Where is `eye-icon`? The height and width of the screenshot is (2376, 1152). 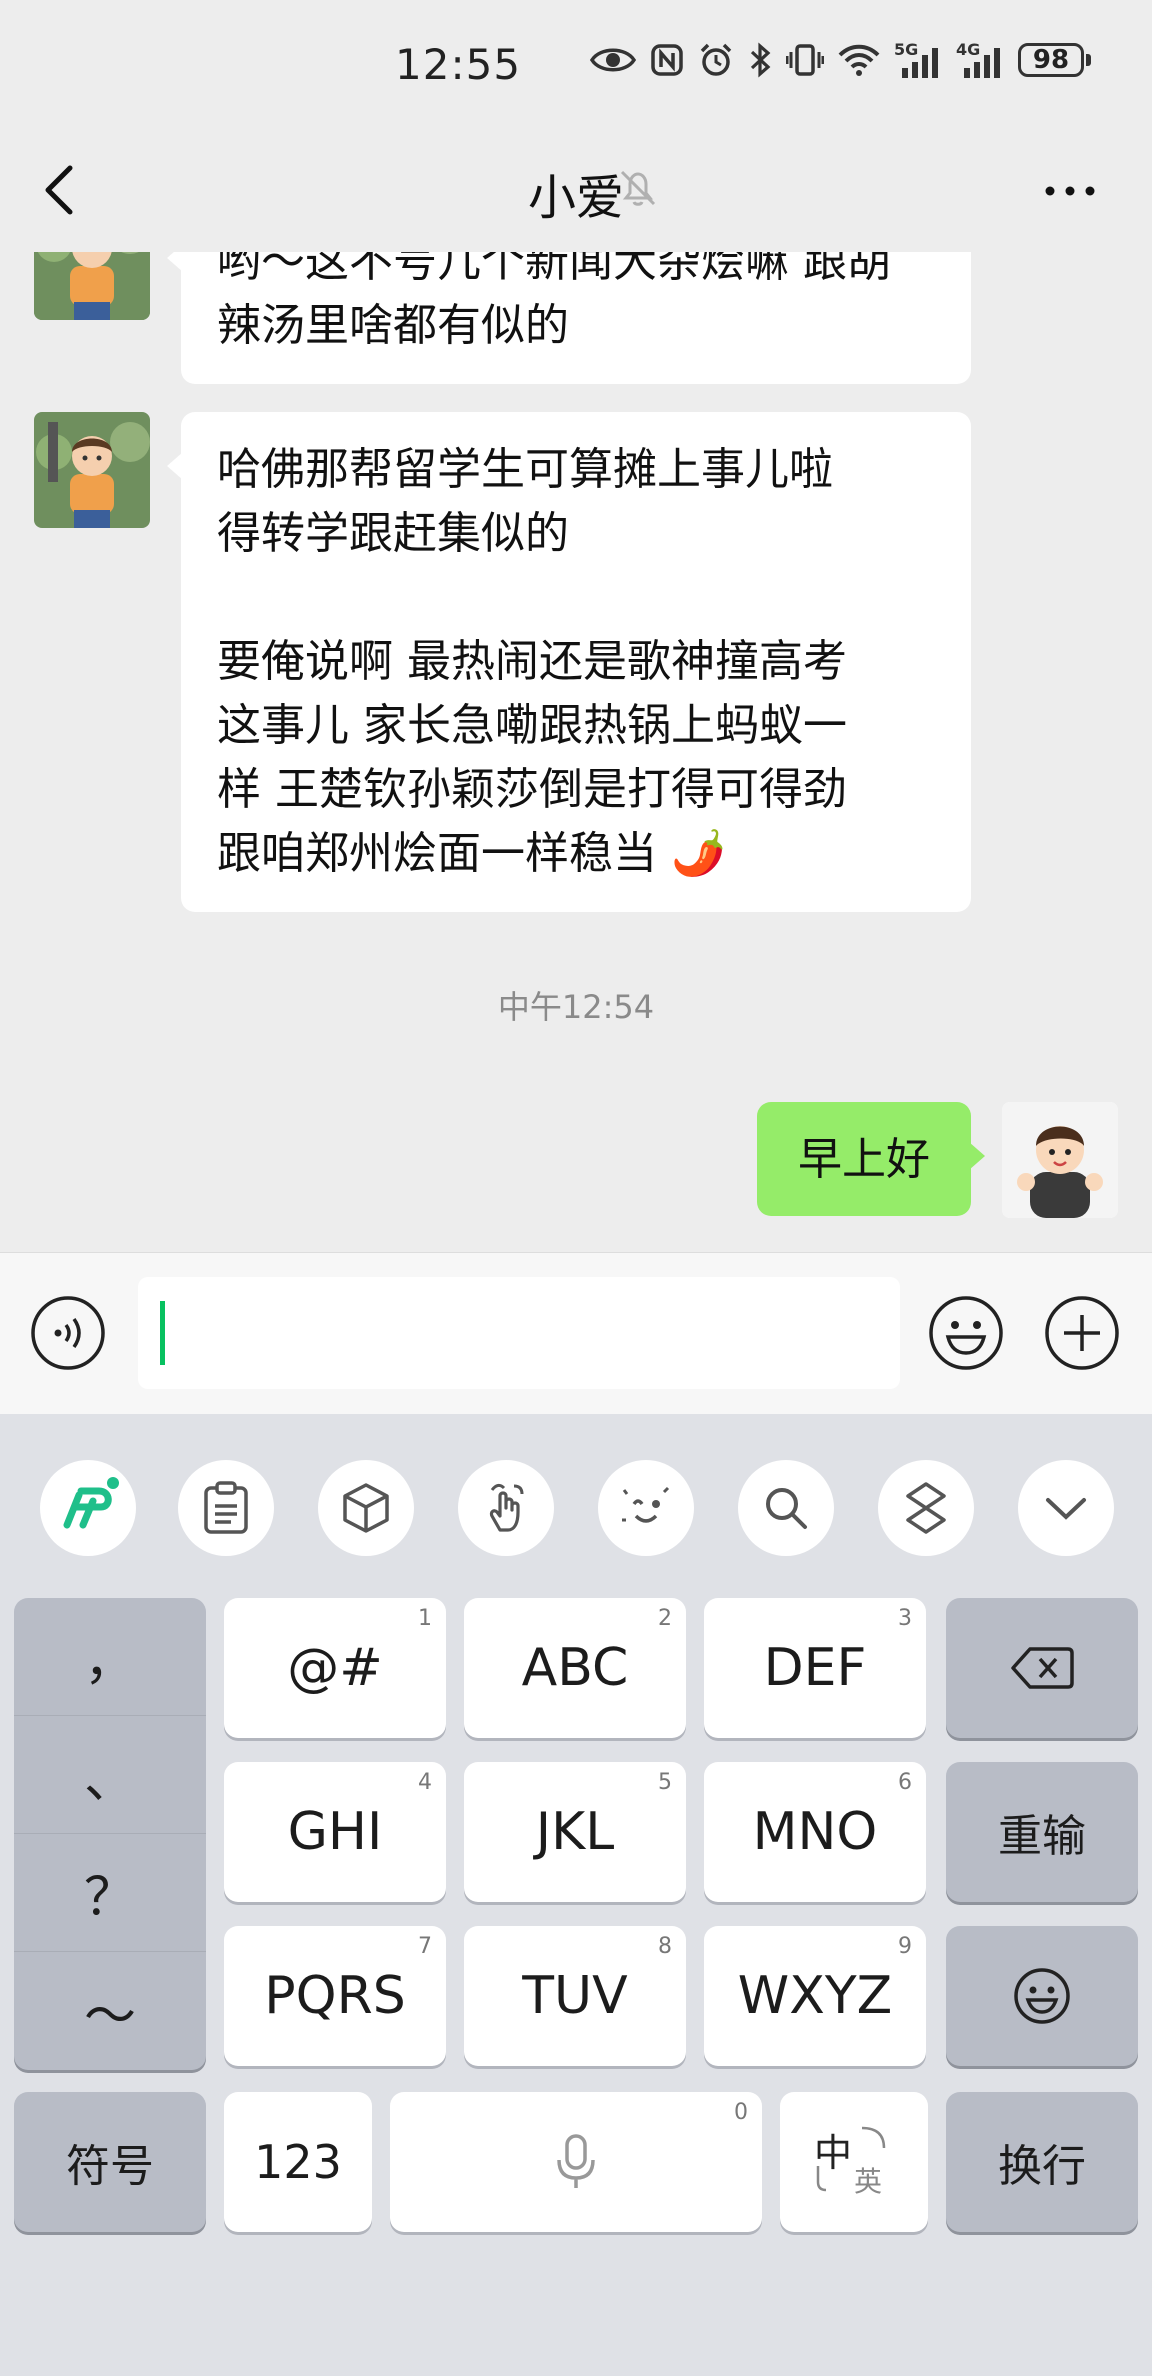
eye-icon is located at coordinates (613, 60).